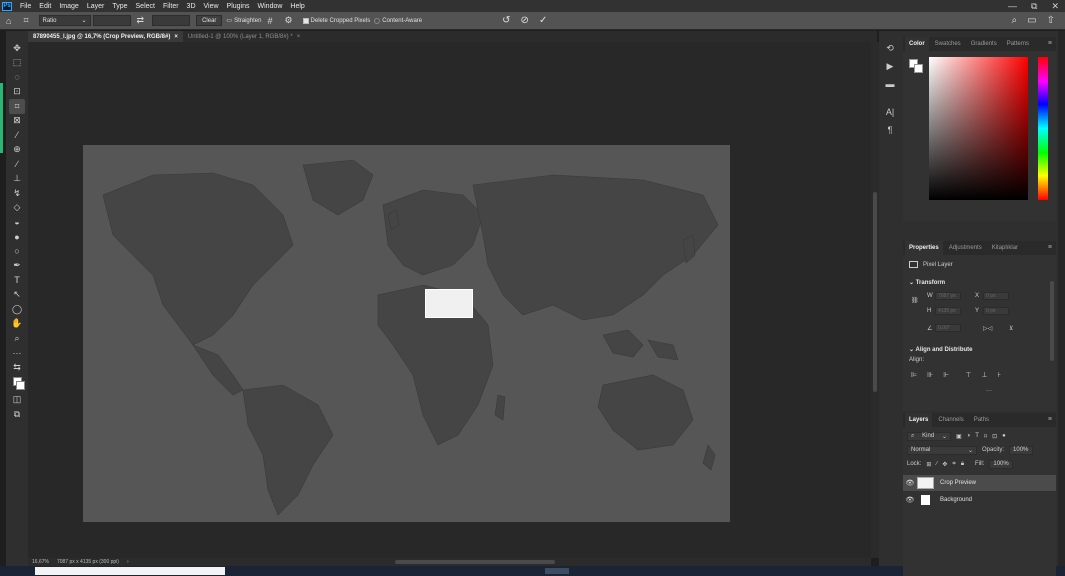 The image size is (1065, 576). What do you see at coordinates (96, 6) in the screenshot?
I see `menu-layer: Layer` at bounding box center [96, 6].